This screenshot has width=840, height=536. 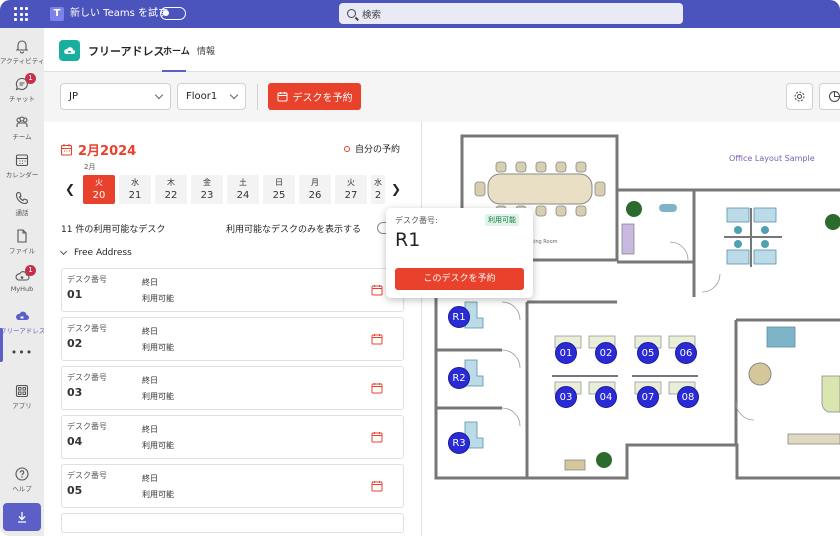 I want to click on day-cell: 金 23, so click(x=207, y=189).